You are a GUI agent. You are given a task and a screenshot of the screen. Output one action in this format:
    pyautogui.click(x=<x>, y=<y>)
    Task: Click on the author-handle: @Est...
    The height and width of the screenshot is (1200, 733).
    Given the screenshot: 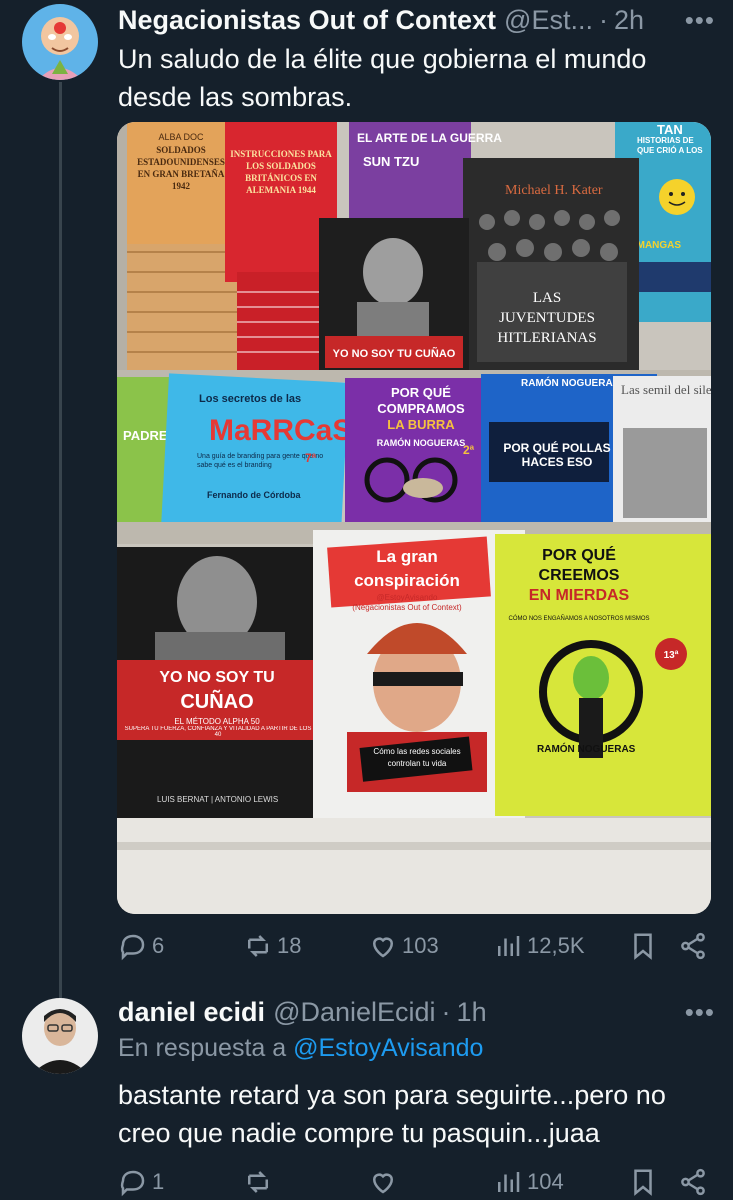 What is the action you would take?
    pyautogui.click(x=548, y=20)
    